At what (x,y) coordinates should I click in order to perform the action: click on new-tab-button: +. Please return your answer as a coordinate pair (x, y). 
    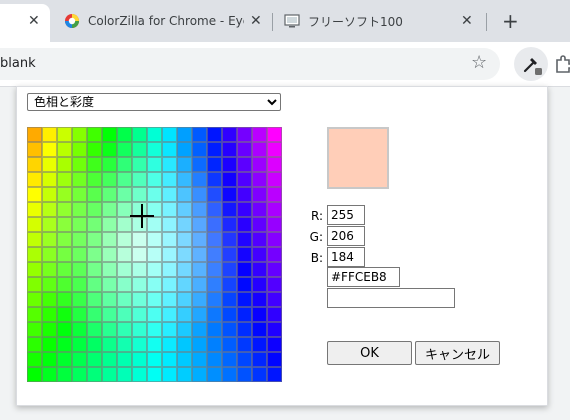
    Looking at the image, I should click on (510, 21).